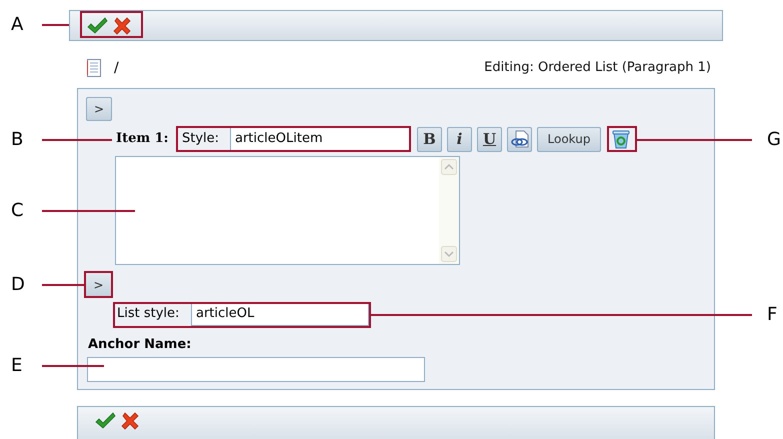 This screenshot has height=439, width=783. I want to click on style-label: Style:, so click(200, 139).